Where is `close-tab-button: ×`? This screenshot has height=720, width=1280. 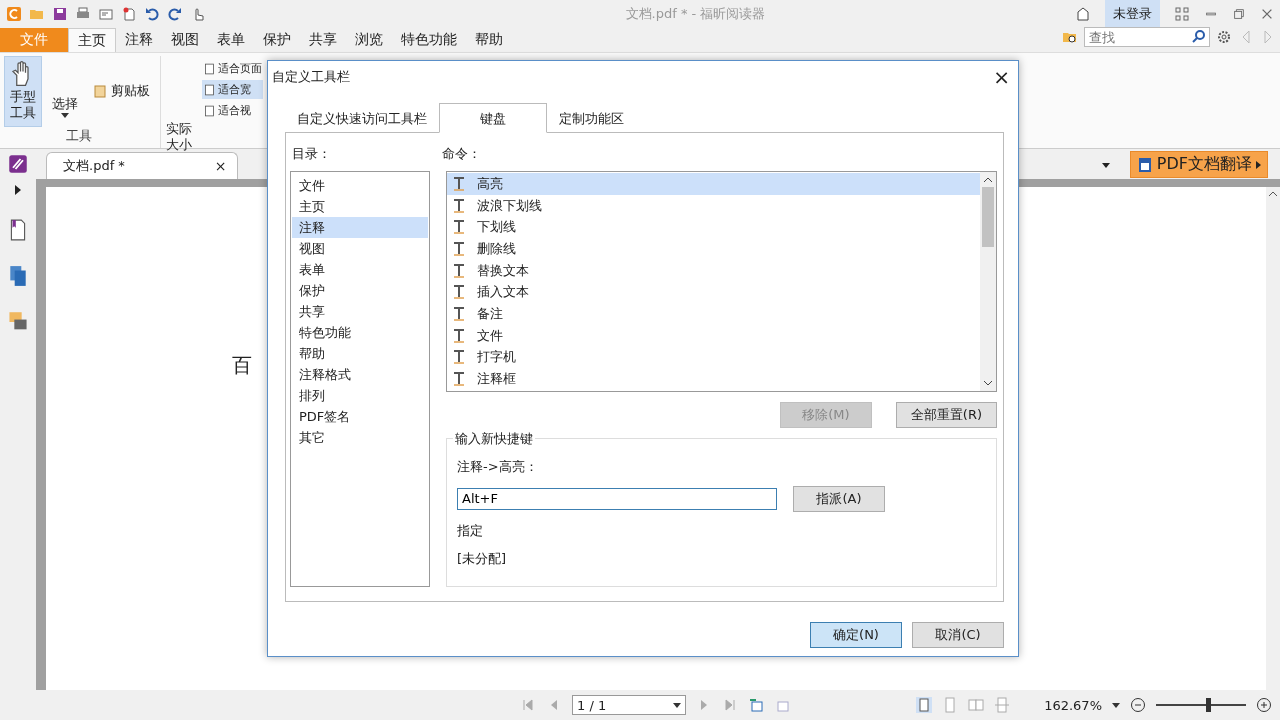
close-tab-button: × is located at coordinates (220, 166).